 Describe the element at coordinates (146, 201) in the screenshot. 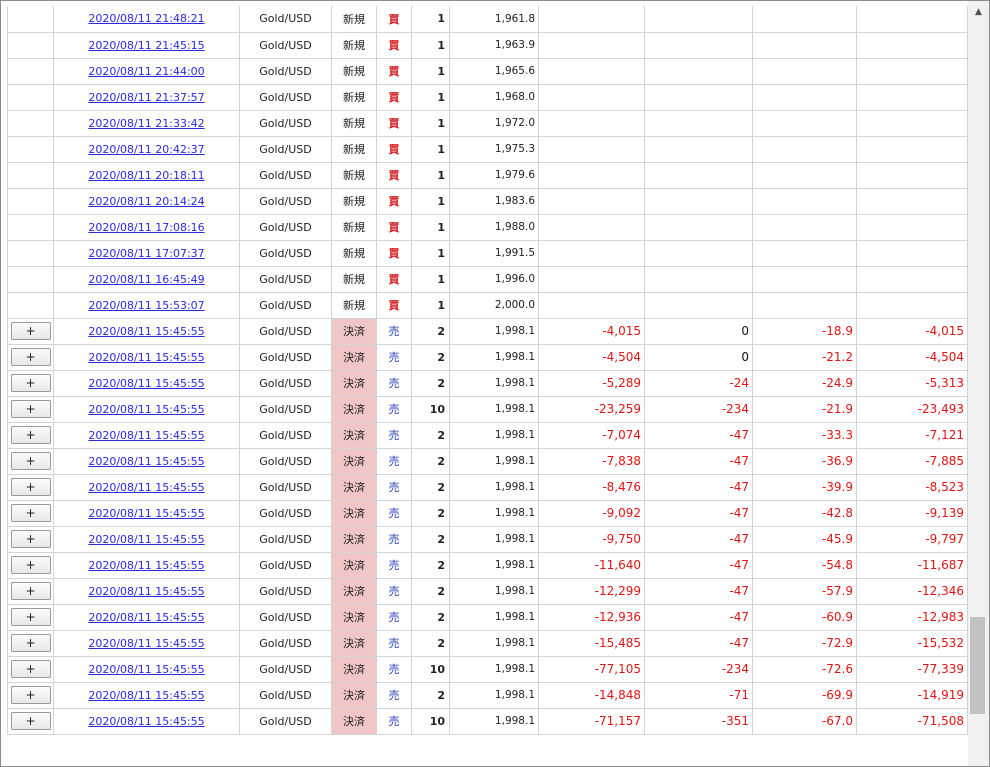

I see `order-datetime-link: 2020/08/11 20:14:24` at that location.